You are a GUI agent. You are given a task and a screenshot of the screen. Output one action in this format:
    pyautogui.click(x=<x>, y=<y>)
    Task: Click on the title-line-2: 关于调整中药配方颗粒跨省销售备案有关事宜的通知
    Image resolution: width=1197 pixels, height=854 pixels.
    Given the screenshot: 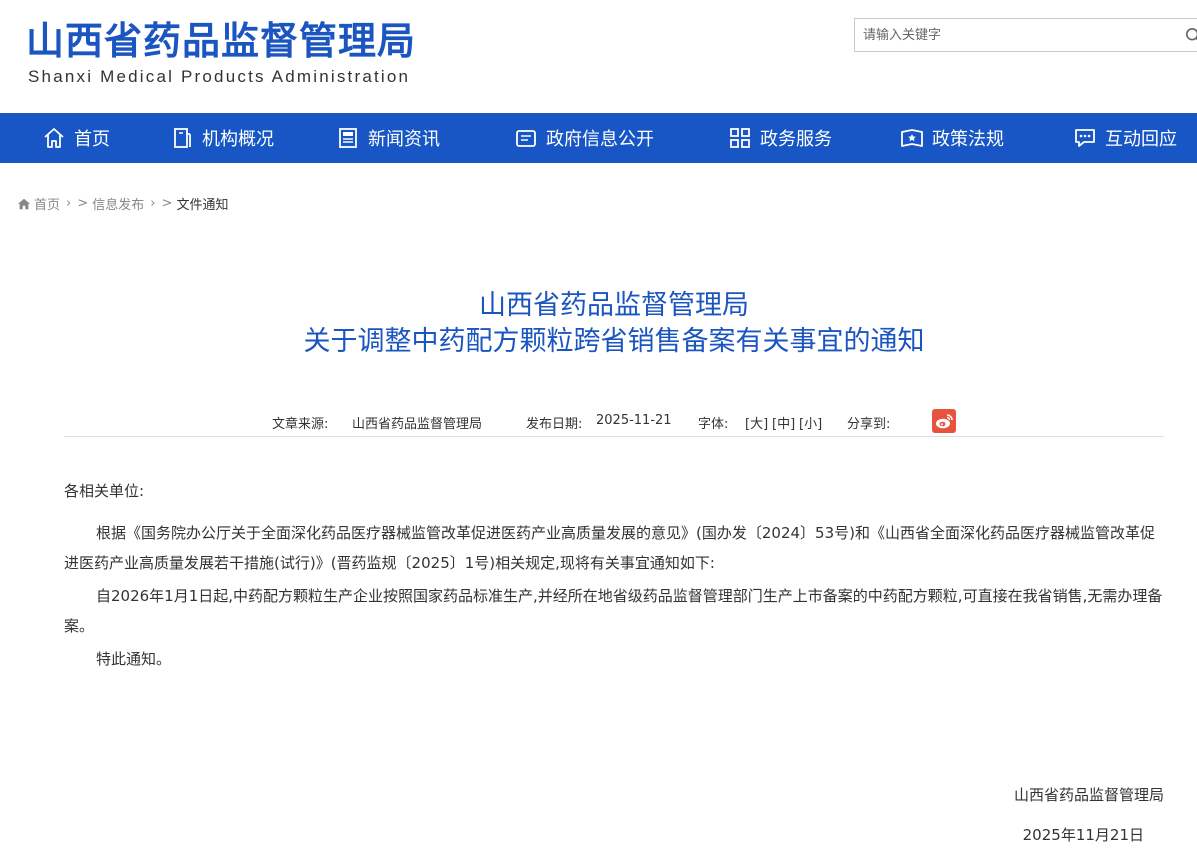 What is the action you would take?
    pyautogui.click(x=614, y=341)
    